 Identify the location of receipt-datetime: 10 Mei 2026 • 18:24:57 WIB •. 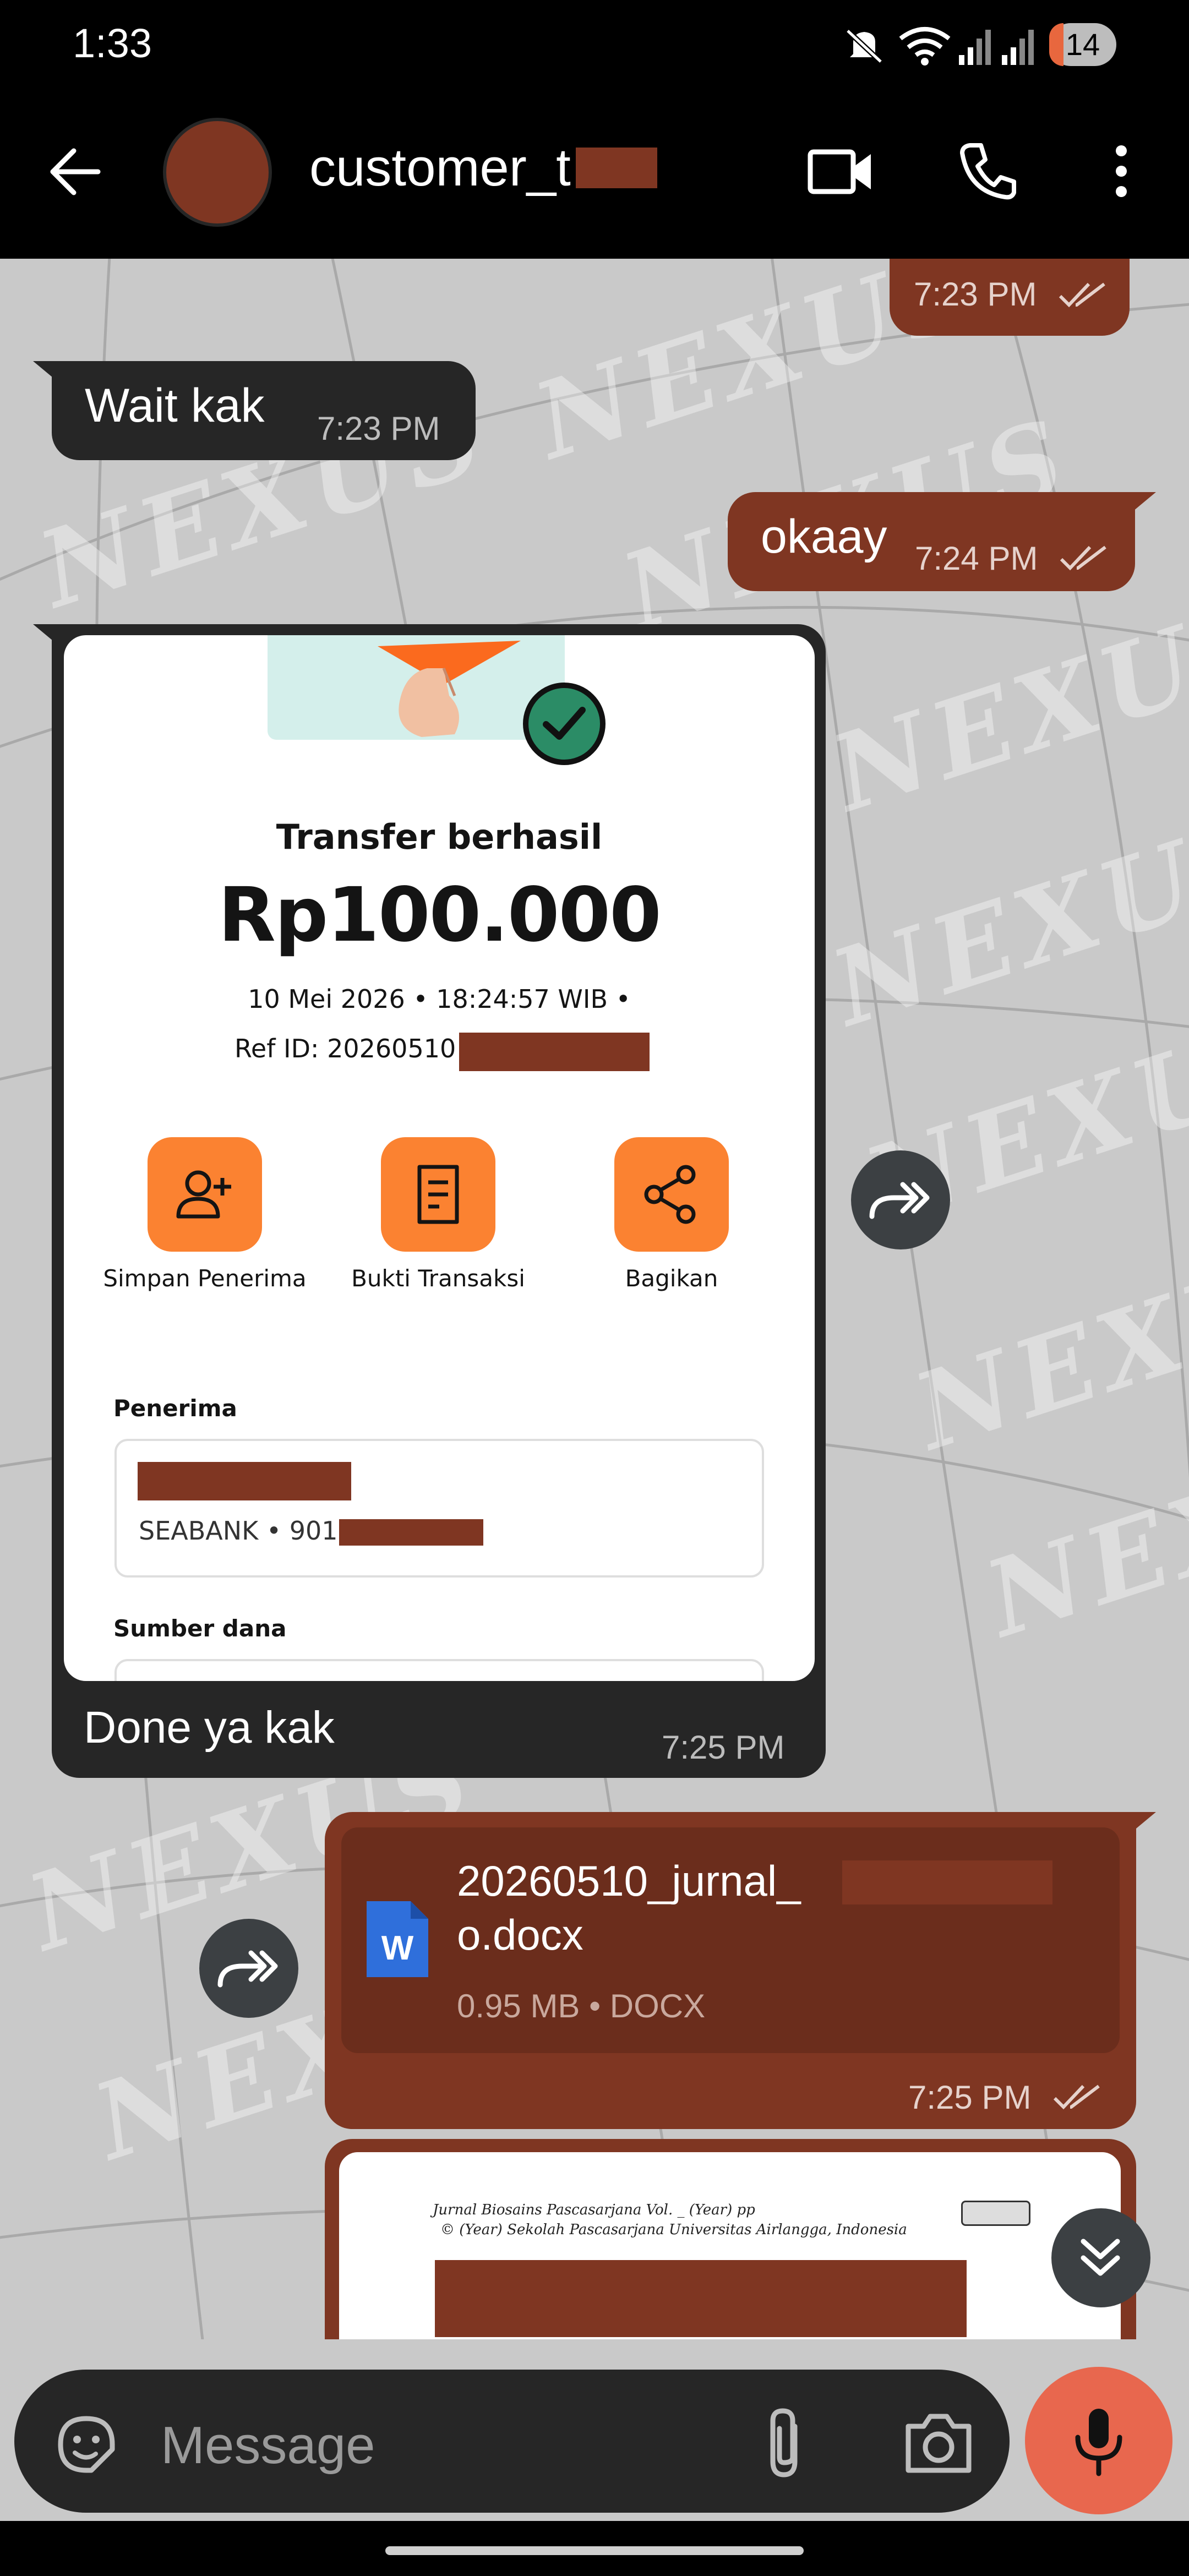
(439, 999).